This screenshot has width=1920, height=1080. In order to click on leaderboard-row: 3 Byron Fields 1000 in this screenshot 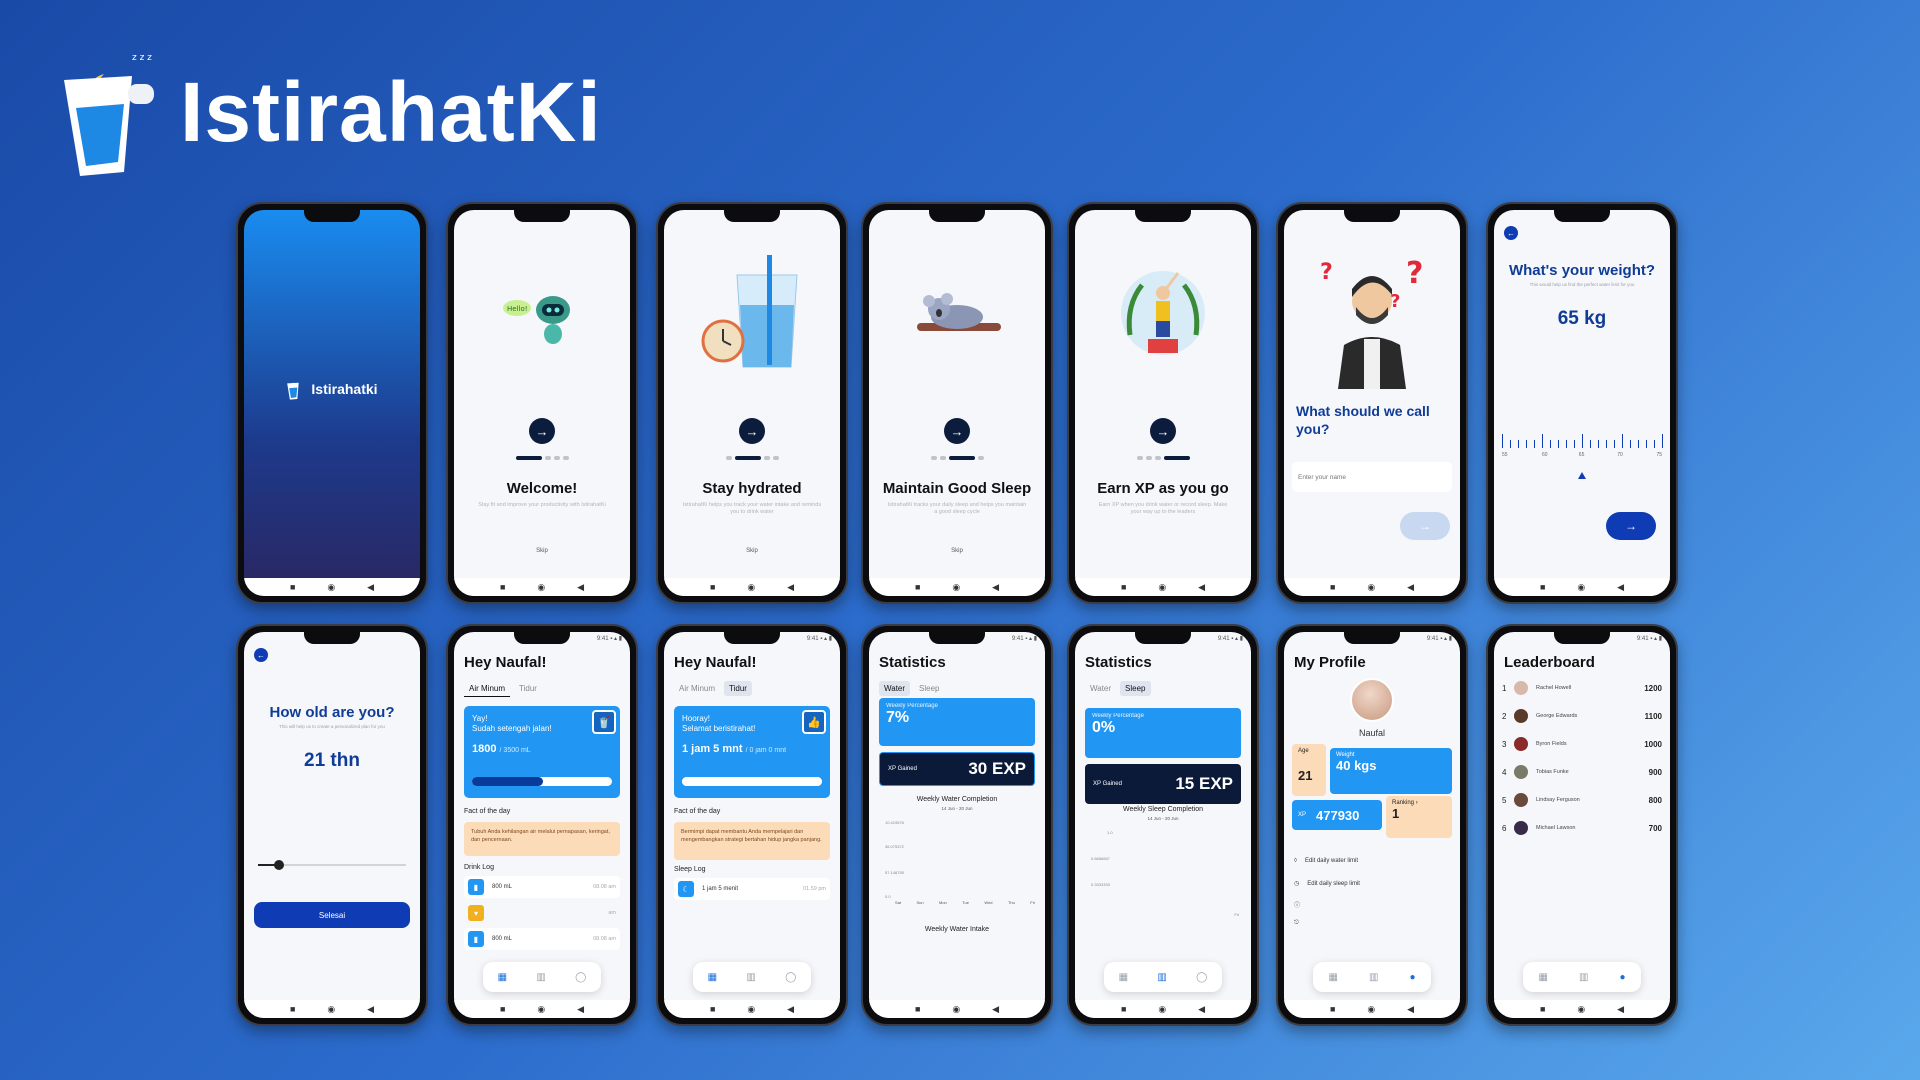, I will do `click(1582, 744)`.